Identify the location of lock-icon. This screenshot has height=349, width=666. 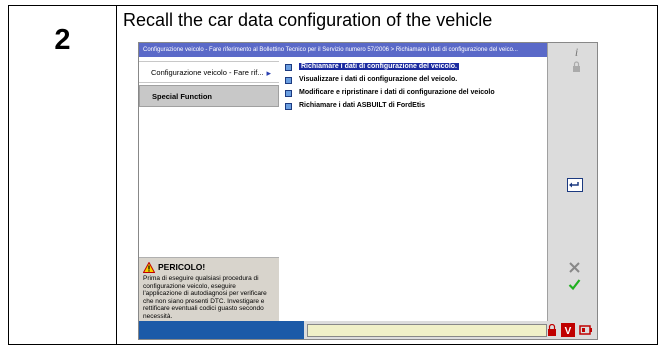
(576, 66).